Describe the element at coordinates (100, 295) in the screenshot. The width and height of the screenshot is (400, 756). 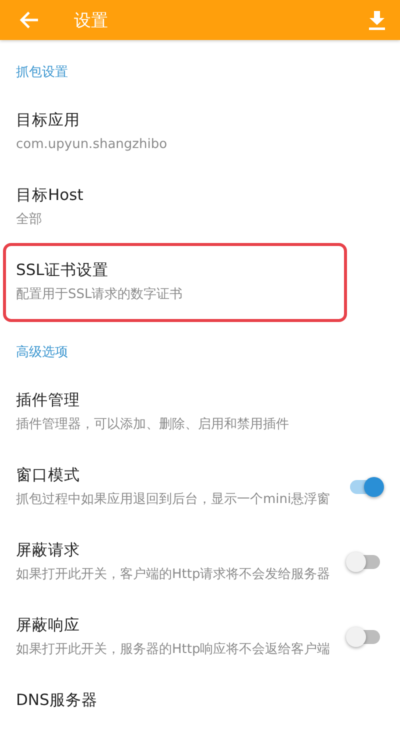
I see `item-summary: 配置用于SSL请求的数字证书` at that location.